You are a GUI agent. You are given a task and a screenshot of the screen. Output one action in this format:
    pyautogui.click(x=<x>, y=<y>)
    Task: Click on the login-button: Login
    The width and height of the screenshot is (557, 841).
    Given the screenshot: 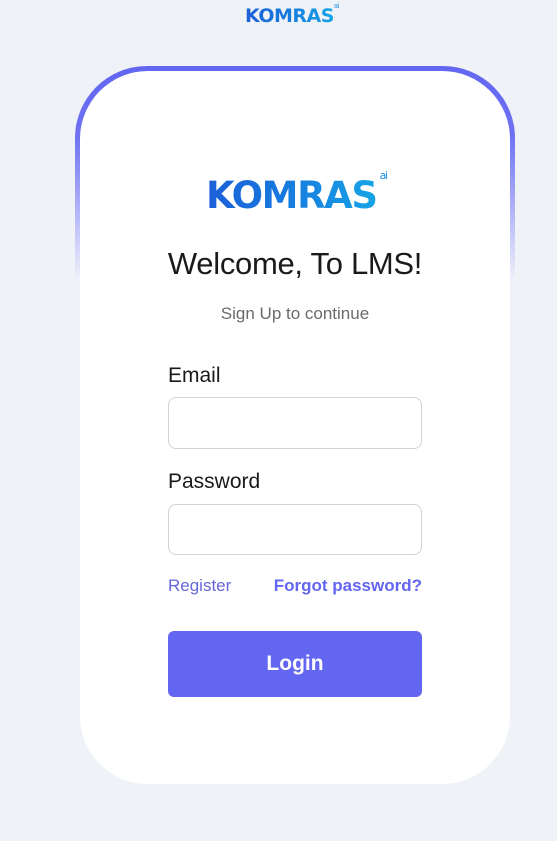 What is the action you would take?
    pyautogui.click(x=295, y=664)
    